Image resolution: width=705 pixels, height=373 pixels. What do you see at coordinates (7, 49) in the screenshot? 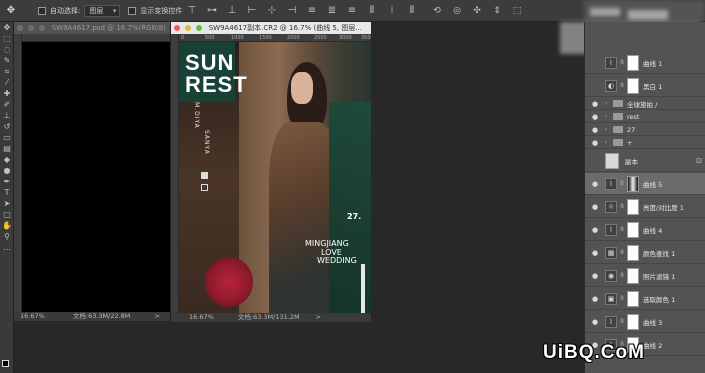
I see `lasso-tool-icon: ◌` at bounding box center [7, 49].